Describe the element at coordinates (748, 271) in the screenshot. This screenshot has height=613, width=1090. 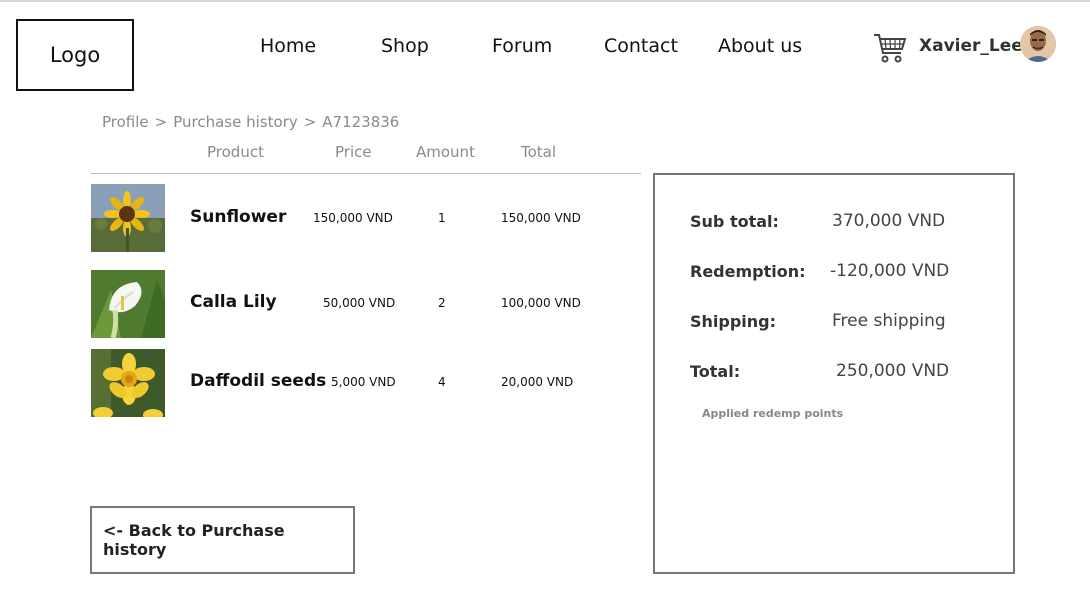
I see `redemption-label: Redemption:` at that location.